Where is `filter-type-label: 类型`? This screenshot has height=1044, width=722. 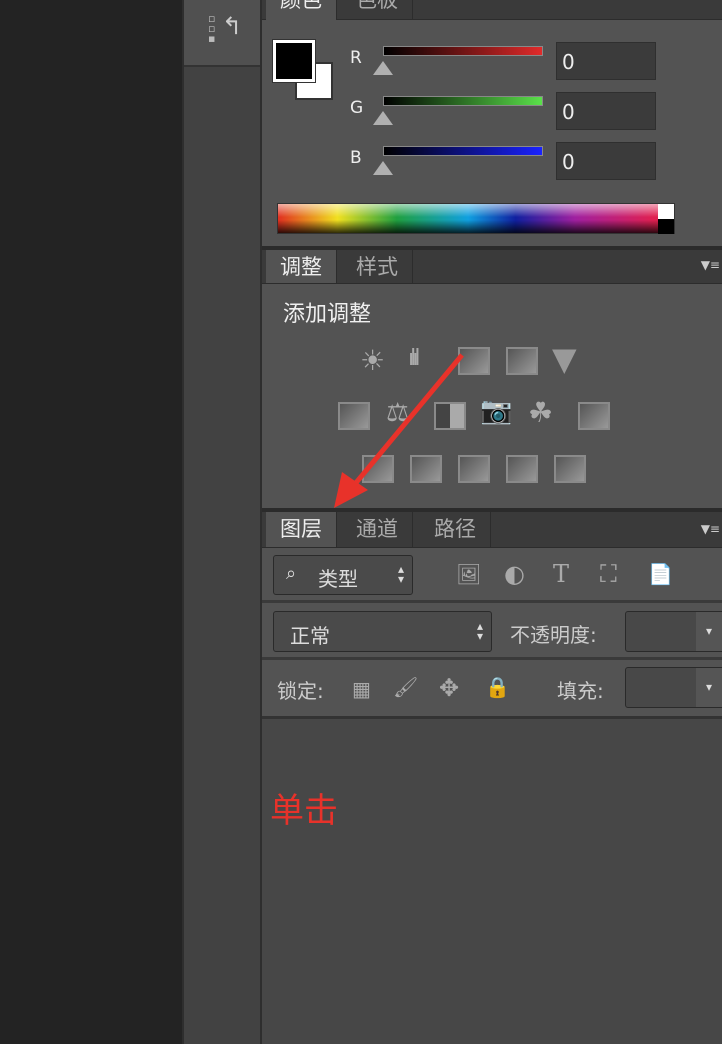 filter-type-label: 类型 is located at coordinates (338, 579).